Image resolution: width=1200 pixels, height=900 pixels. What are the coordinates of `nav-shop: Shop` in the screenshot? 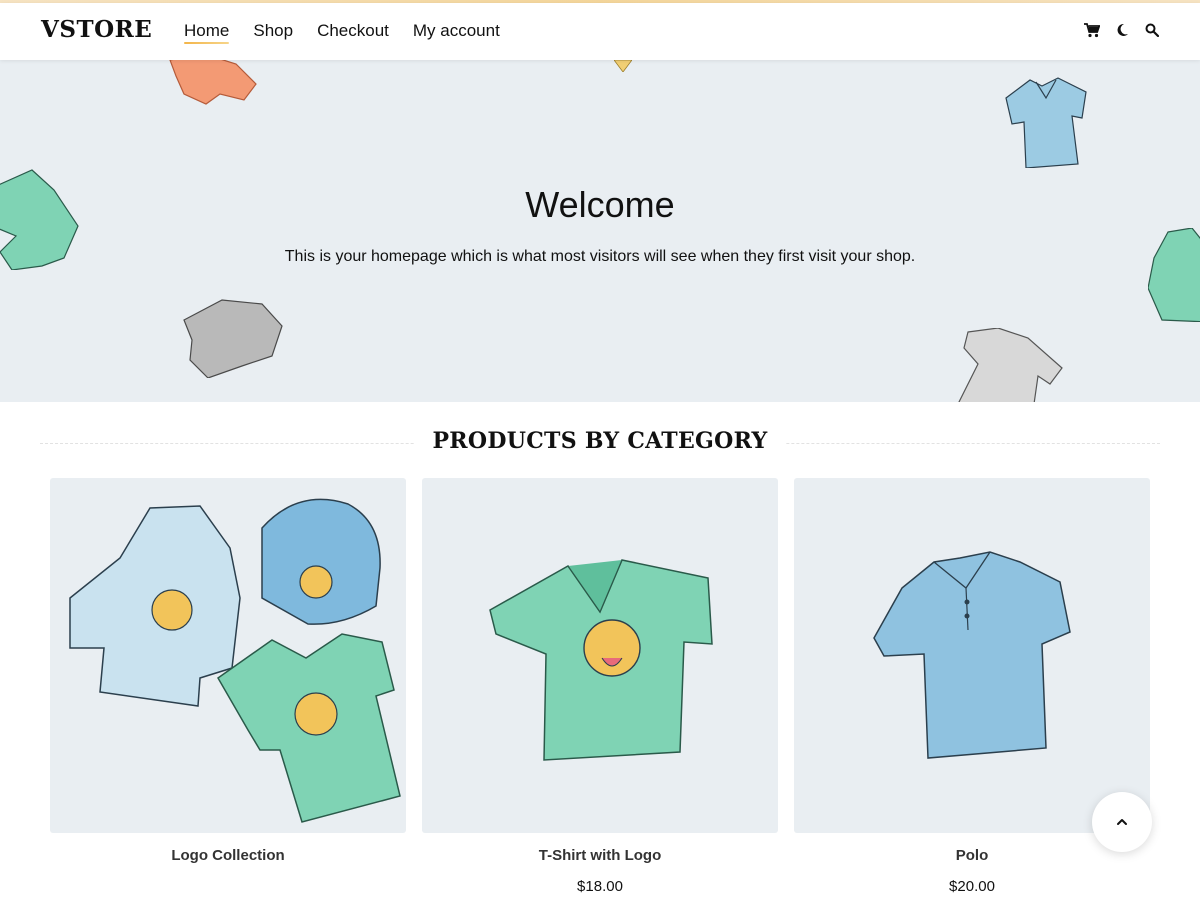 It's located at (273, 31).